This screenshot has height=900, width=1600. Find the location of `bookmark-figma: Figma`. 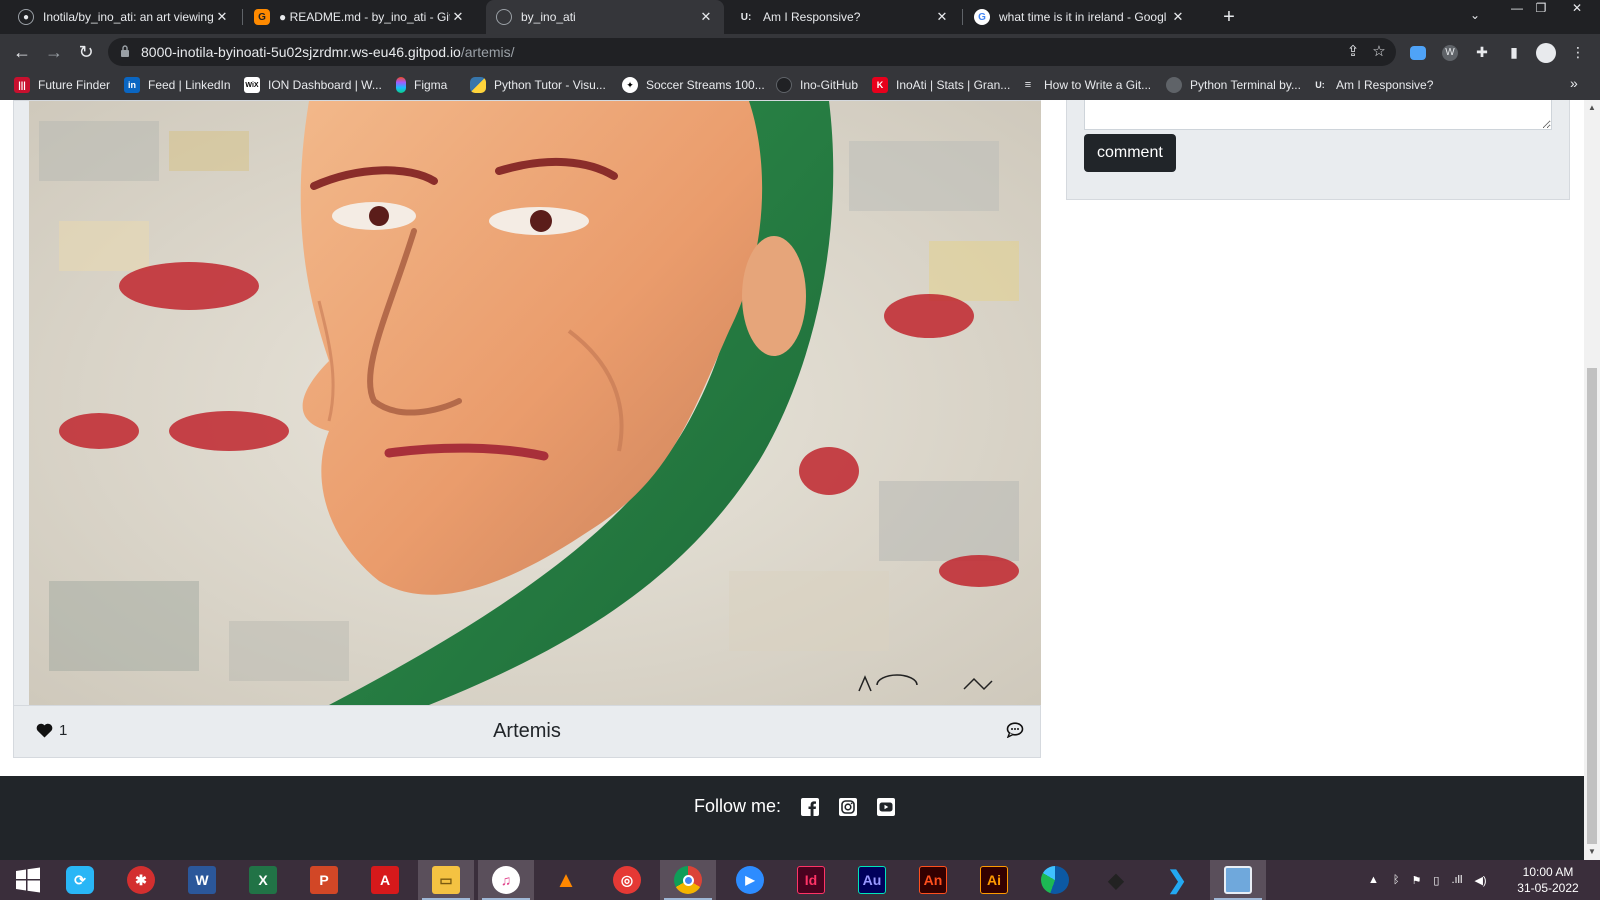

bookmark-figma: Figma is located at coordinates (421, 85).